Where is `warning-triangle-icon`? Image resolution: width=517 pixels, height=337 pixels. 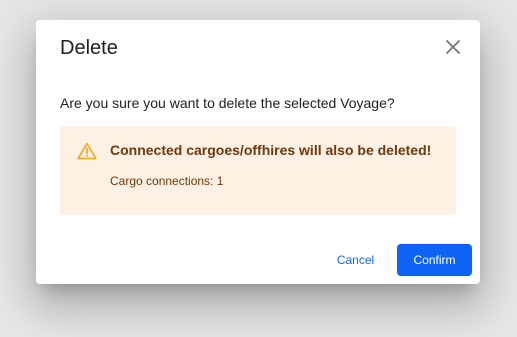 warning-triangle-icon is located at coordinates (87, 151).